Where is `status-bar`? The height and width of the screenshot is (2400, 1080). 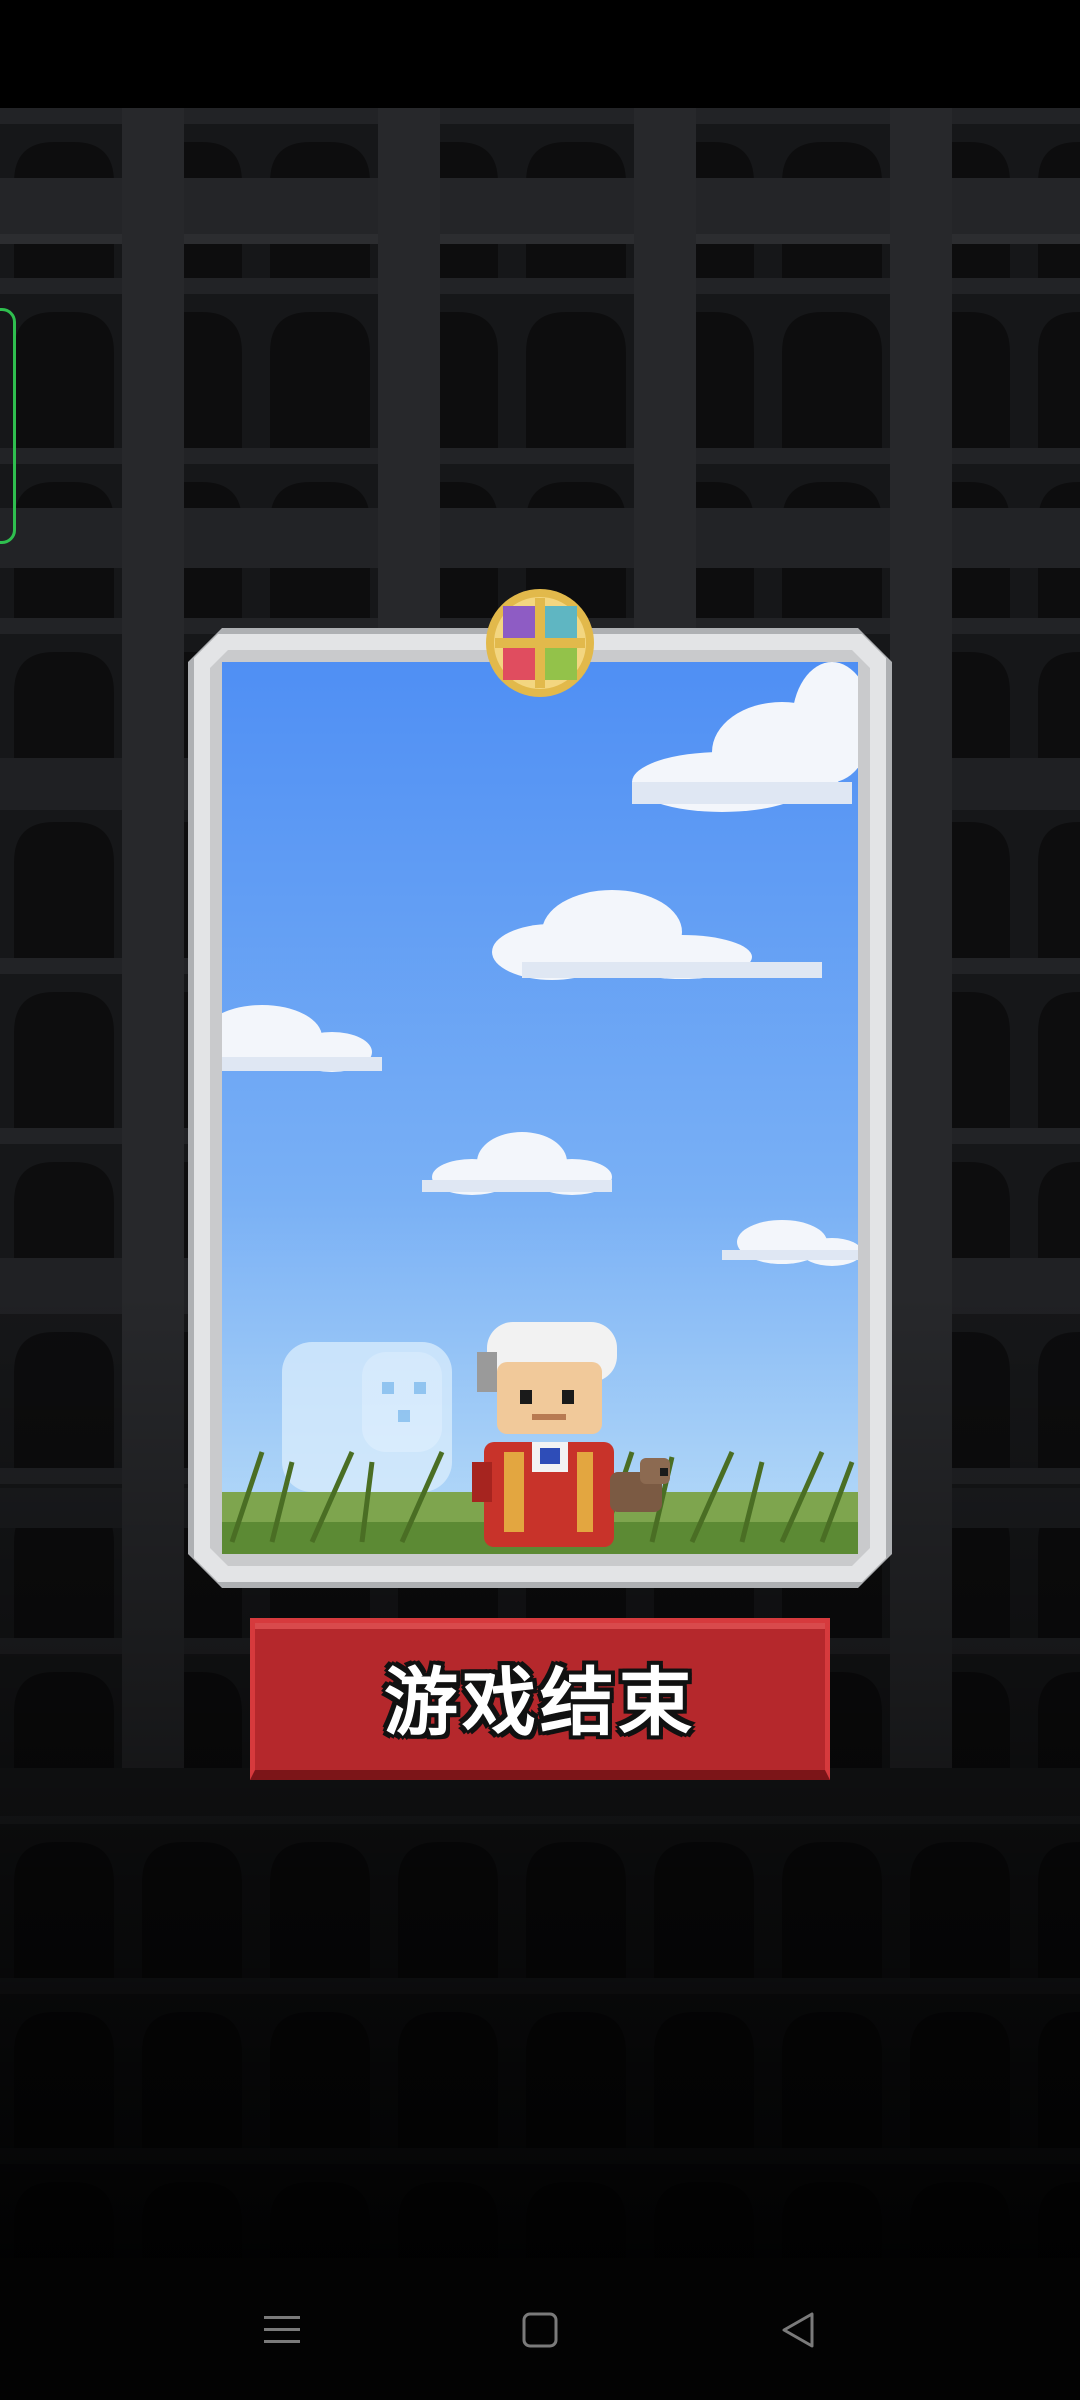 status-bar is located at coordinates (540, 54).